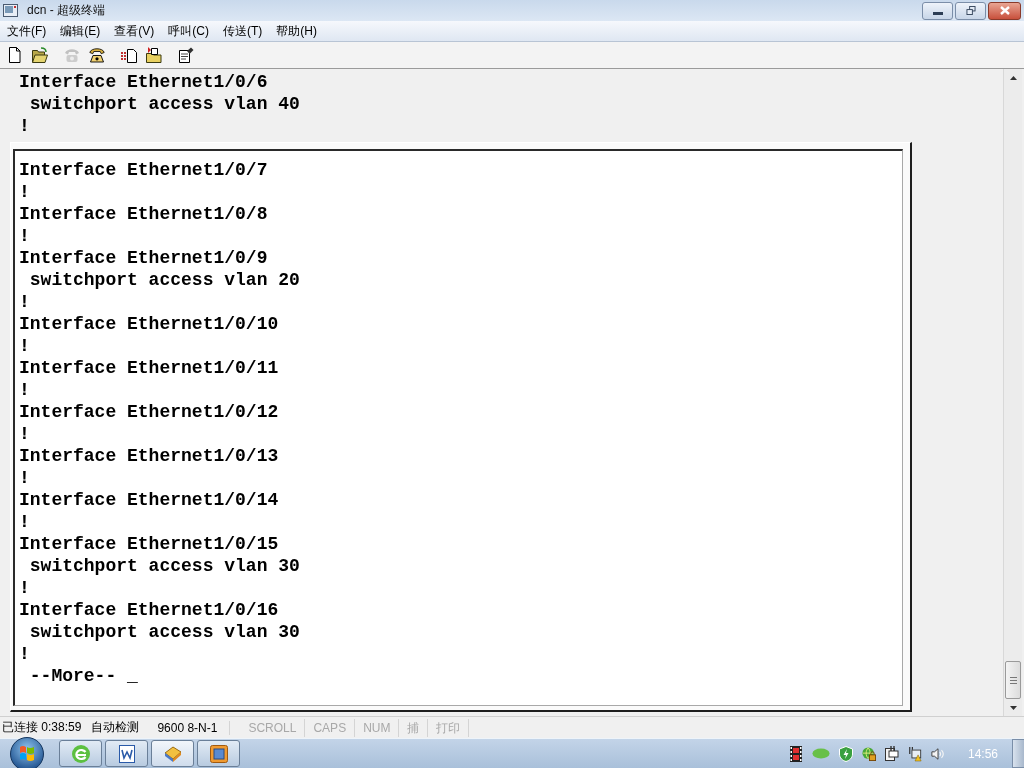 The height and width of the screenshot is (768, 1024). Describe the element at coordinates (186, 55) in the screenshot. I see `properties-icon` at that location.